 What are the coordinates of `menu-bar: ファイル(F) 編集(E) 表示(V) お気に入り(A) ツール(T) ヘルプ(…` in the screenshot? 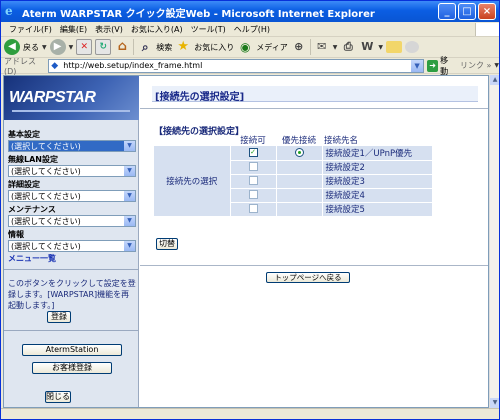 It's located at (250, 29).